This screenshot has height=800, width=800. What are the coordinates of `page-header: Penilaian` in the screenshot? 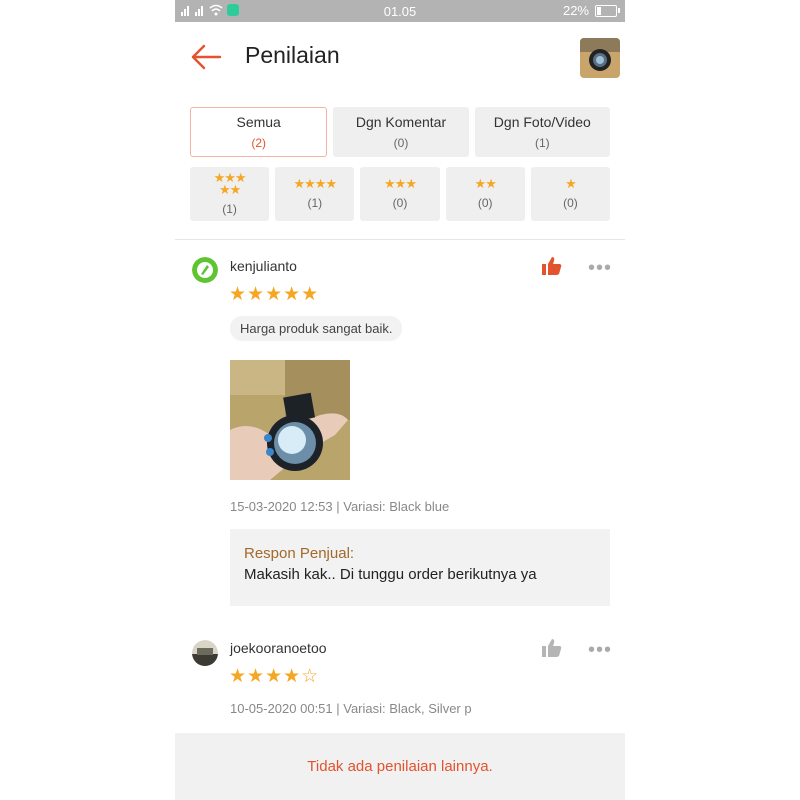 It's located at (400, 57).